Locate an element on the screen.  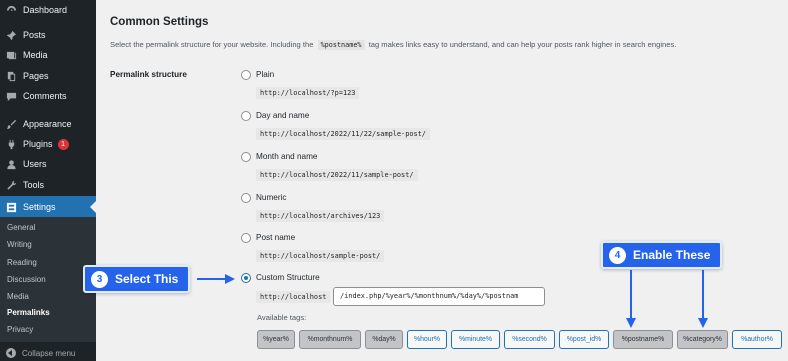
pages-icon is located at coordinates (11, 76).